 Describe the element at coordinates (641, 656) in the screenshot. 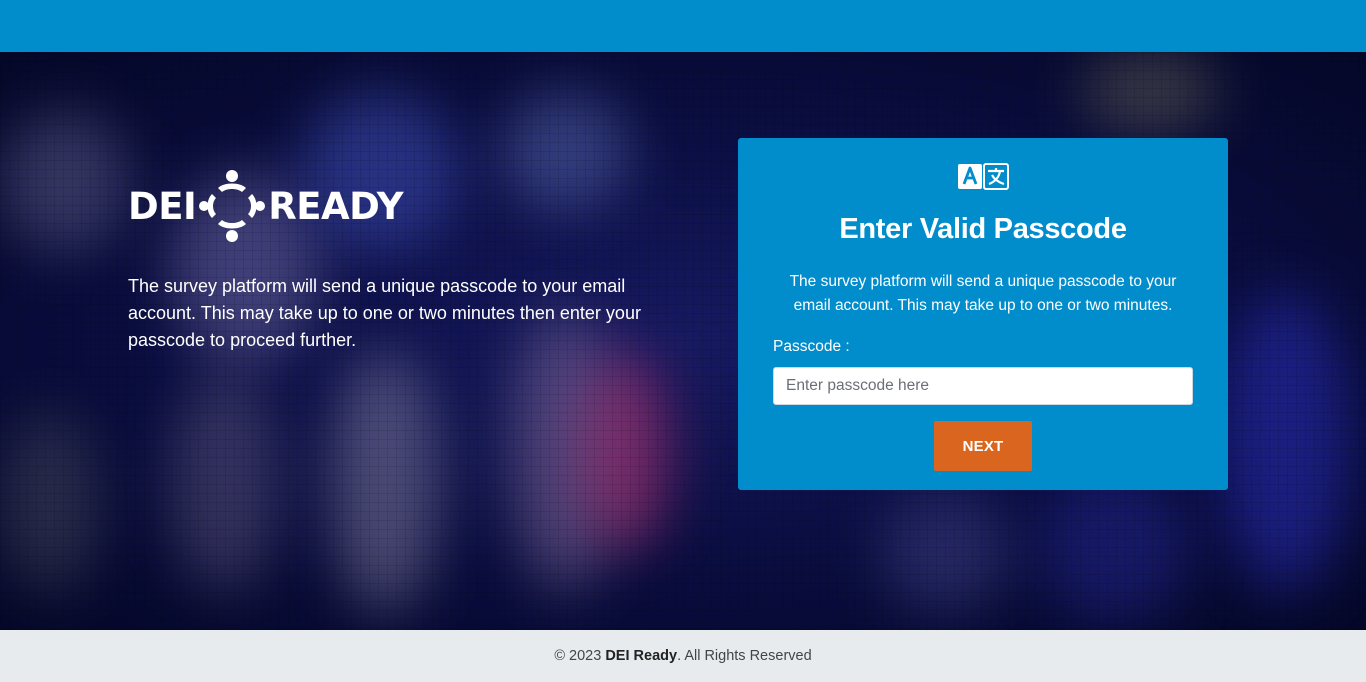

I see `footer-company: DEI Ready` at that location.